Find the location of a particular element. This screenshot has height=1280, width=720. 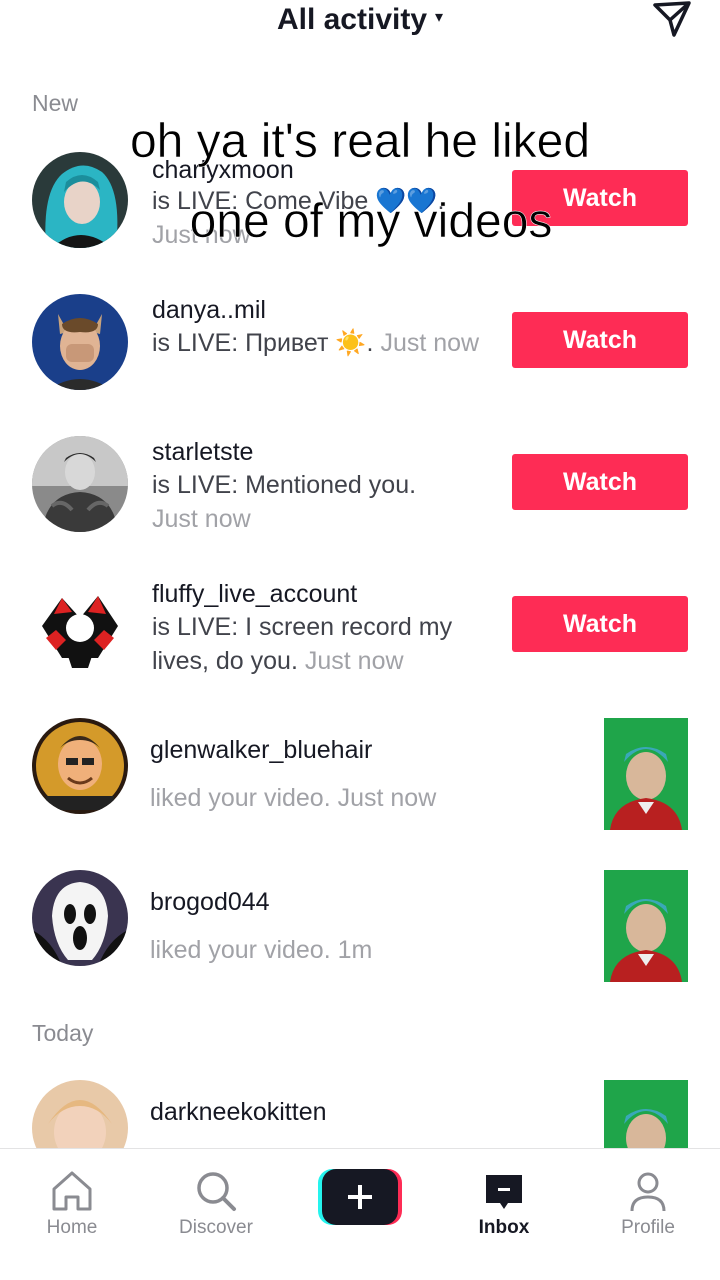

nav-label: Profile is located at coordinates (648, 1227).